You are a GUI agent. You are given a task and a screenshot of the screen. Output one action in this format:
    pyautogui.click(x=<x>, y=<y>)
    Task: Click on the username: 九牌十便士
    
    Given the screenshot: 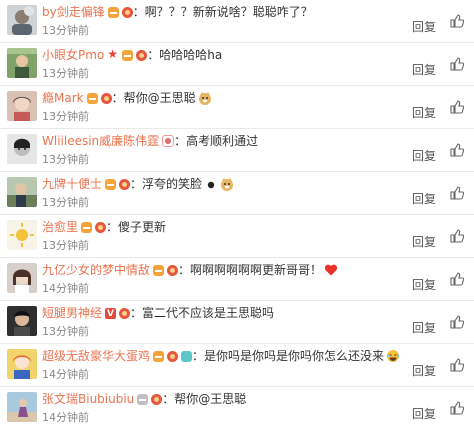 What is the action you would take?
    pyautogui.click(x=72, y=184)
    